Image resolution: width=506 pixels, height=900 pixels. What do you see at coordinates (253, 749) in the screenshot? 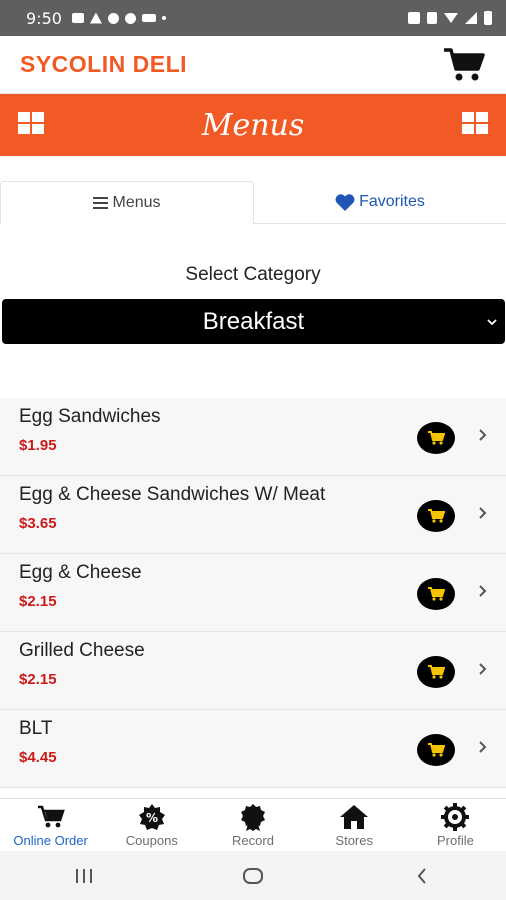
I see `list-item: BLT $4.45` at bounding box center [253, 749].